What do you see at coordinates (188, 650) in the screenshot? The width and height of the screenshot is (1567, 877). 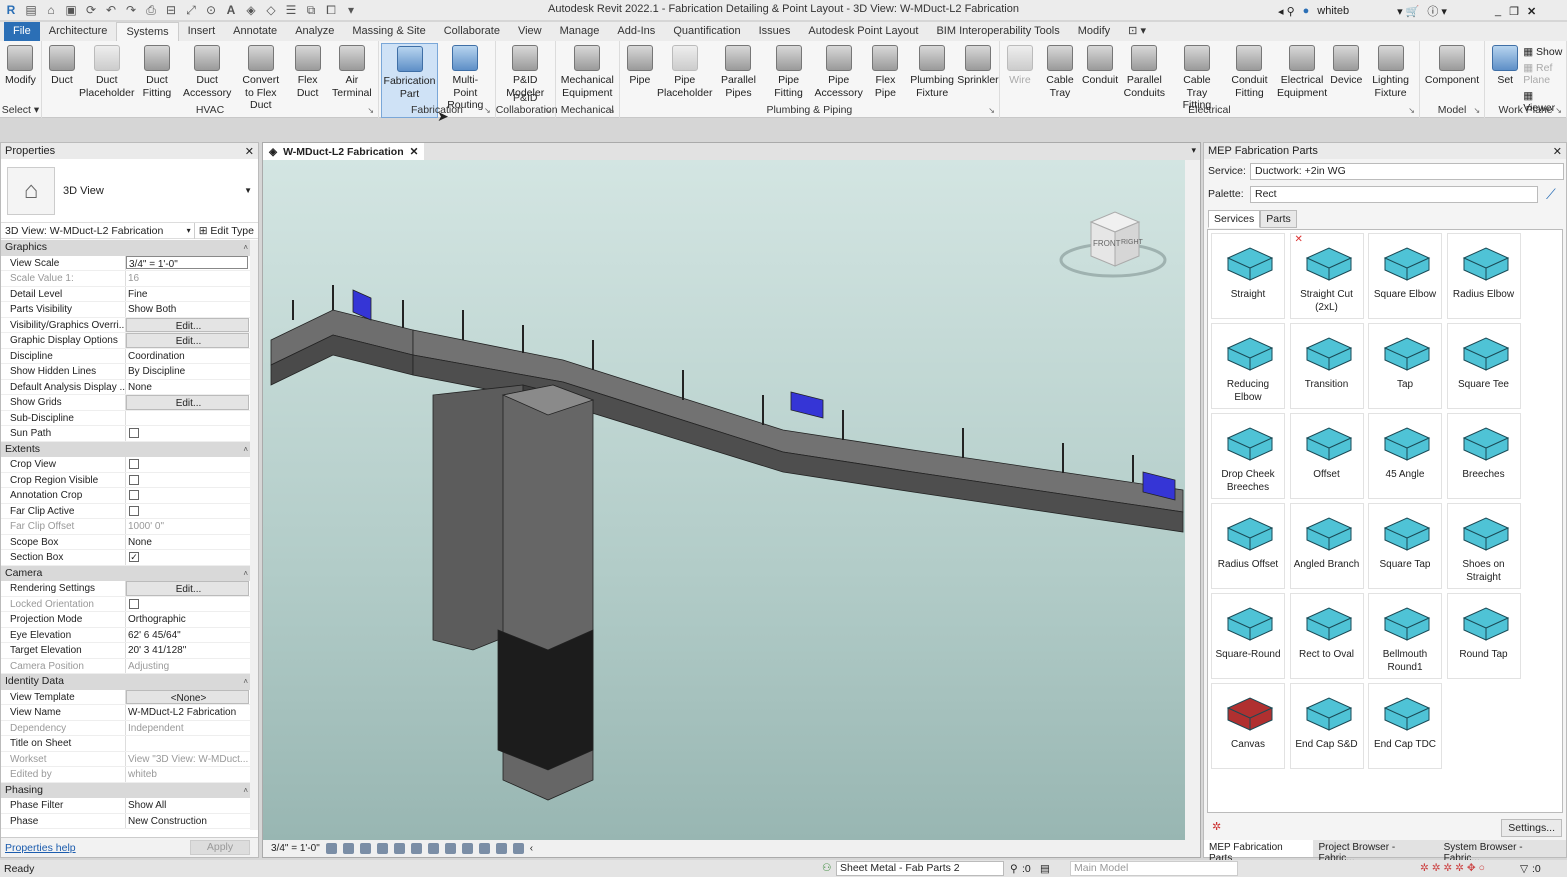 I see `property-value: 20' 3 41/128"` at bounding box center [188, 650].